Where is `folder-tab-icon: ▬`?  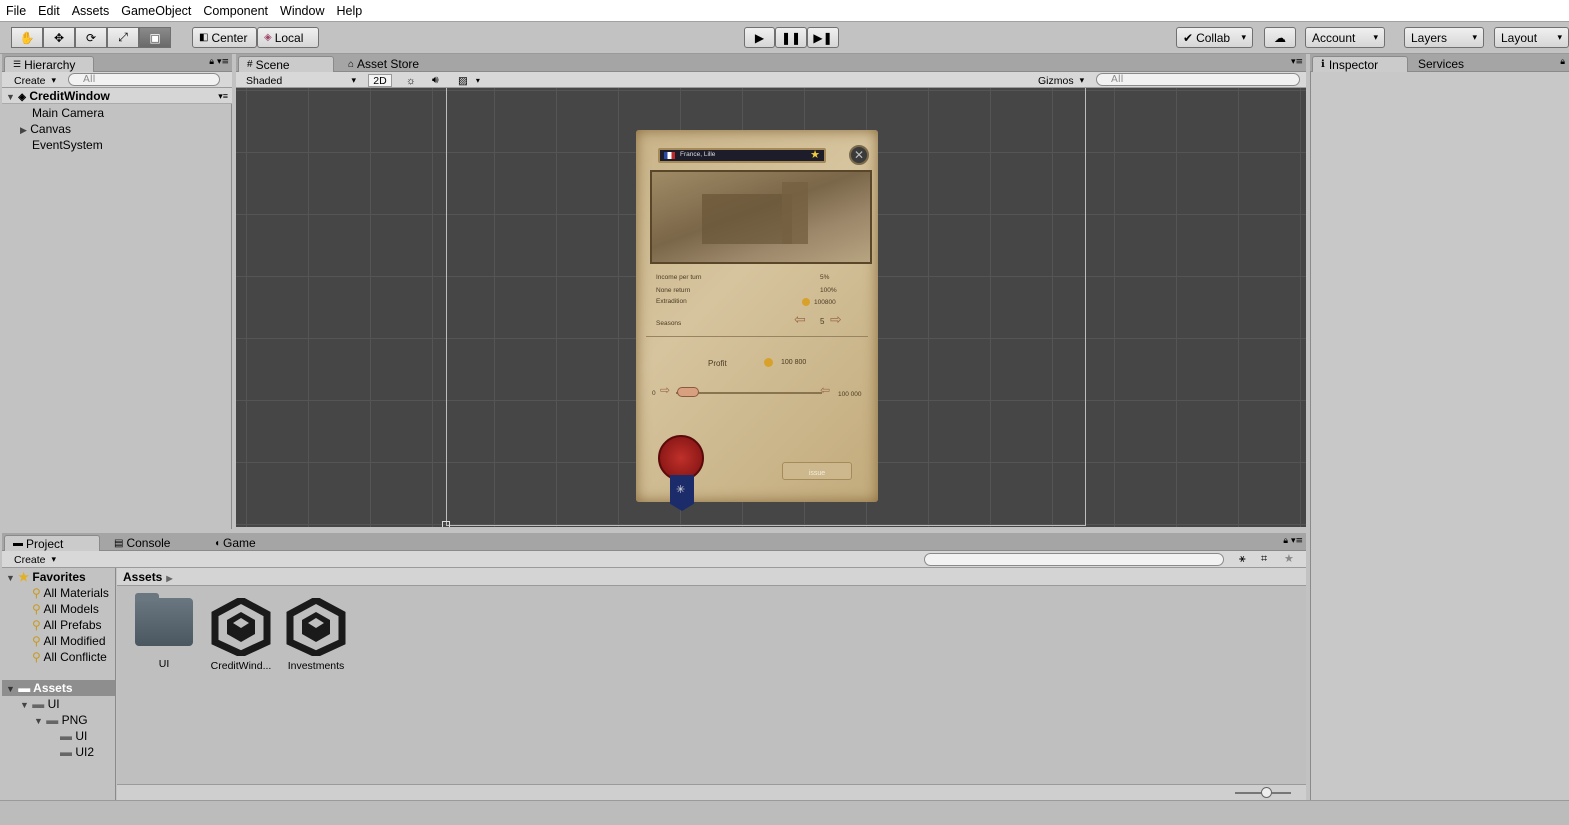
folder-tab-icon: ▬ is located at coordinates (18, 543).